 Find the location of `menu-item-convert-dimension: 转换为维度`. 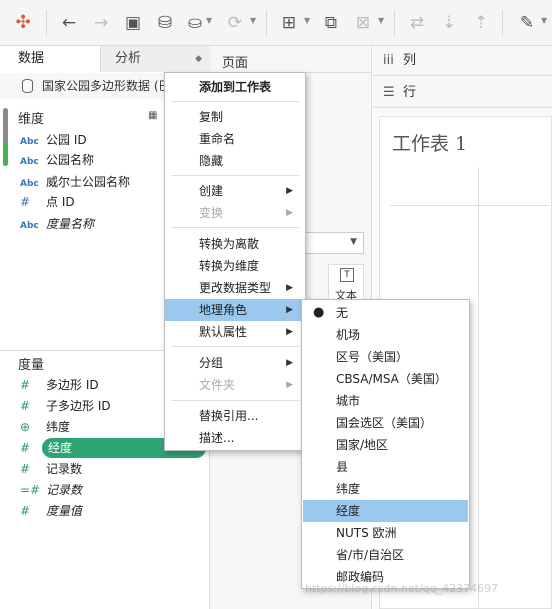

menu-item-convert-dimension: 转换为维度 is located at coordinates (235, 266).